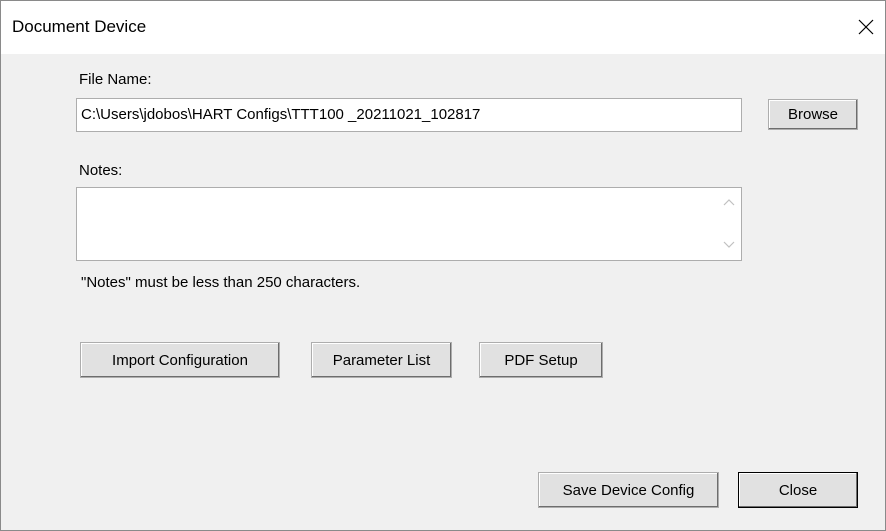  Describe the element at coordinates (409, 224) in the screenshot. I see `notes-textarea` at that location.